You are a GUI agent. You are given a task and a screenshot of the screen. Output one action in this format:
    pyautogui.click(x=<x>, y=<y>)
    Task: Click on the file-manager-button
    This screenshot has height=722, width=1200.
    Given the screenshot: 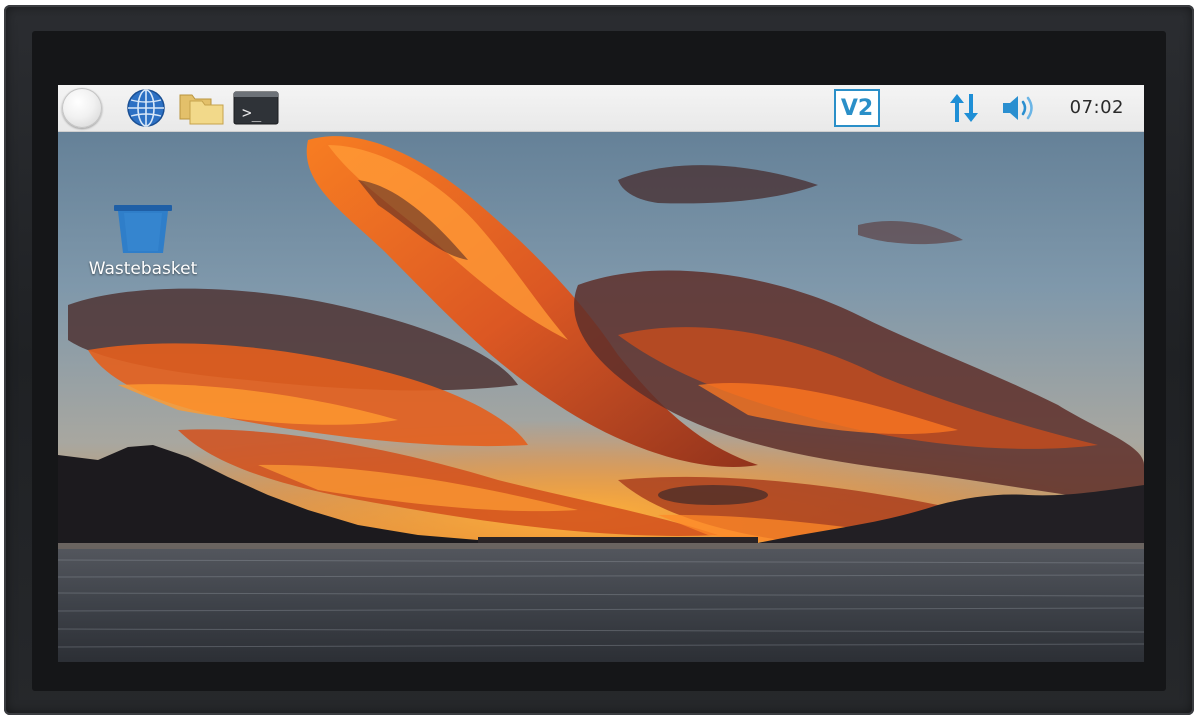 What is the action you would take?
    pyautogui.click(x=202, y=108)
    